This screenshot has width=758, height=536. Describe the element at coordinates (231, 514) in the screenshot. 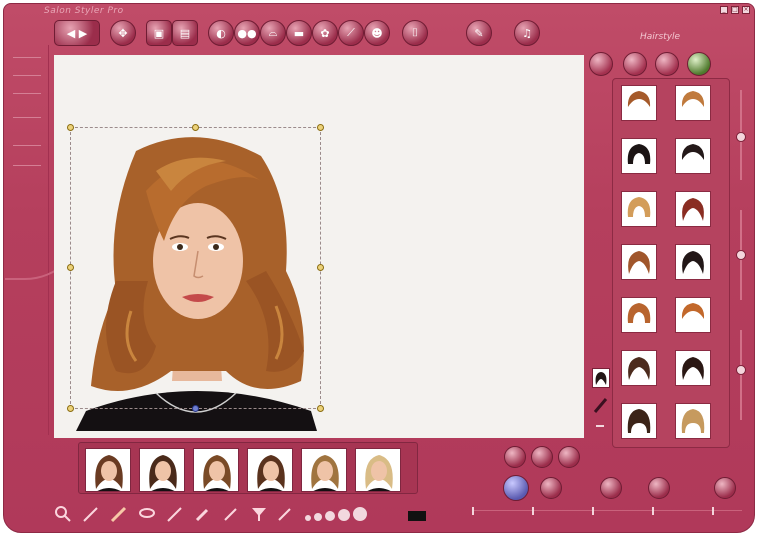

I see `dropper-icon` at that location.